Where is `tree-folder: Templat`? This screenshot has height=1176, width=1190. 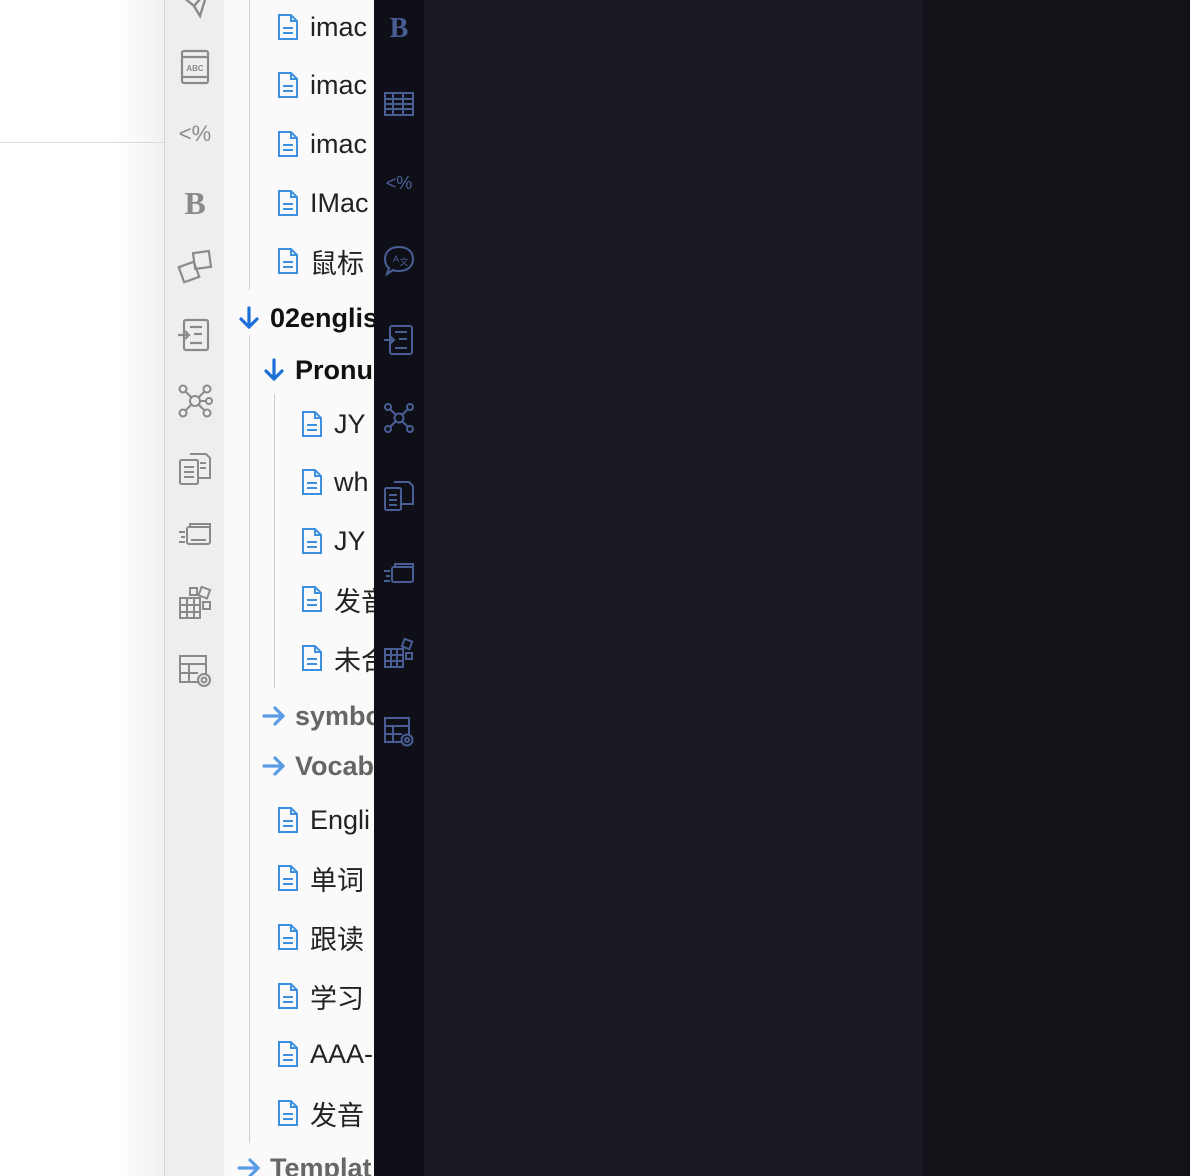
tree-folder: Templat is located at coordinates (304, 1162).